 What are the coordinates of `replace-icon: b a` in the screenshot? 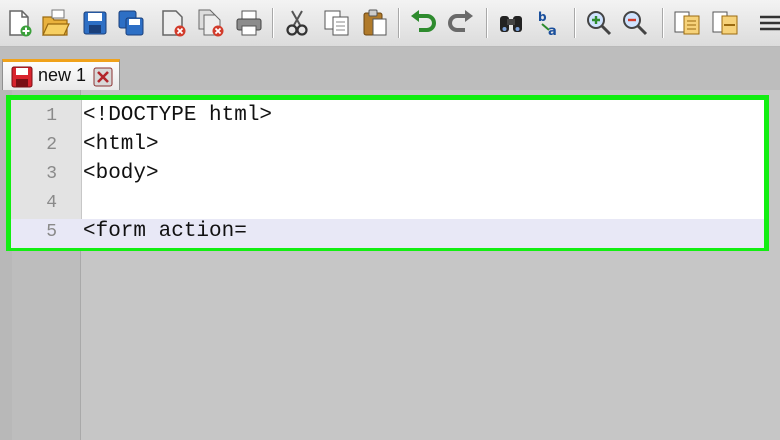 It's located at (547, 24).